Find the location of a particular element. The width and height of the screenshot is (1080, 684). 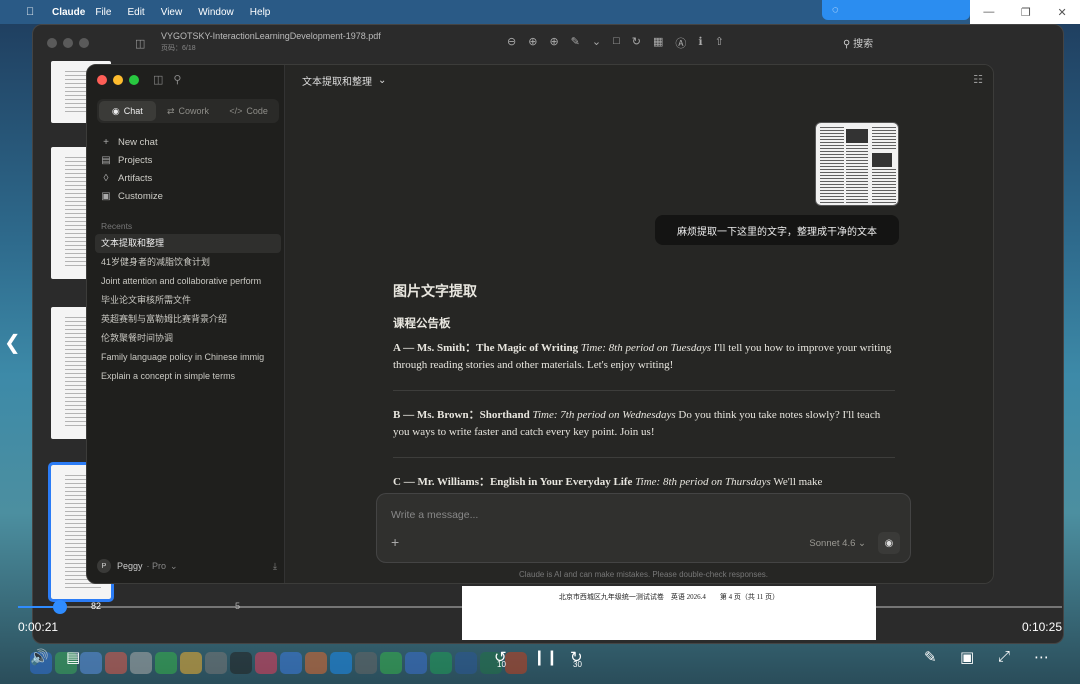

image-attachment is located at coordinates (857, 164).